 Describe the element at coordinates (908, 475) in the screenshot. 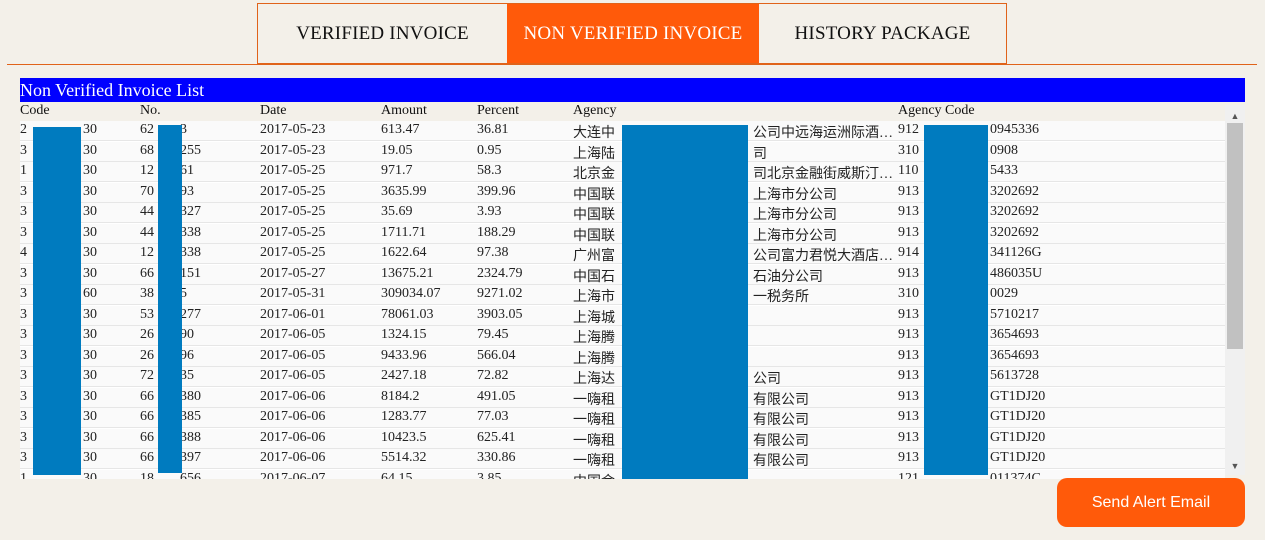

I see `cell-acode1: 121` at that location.